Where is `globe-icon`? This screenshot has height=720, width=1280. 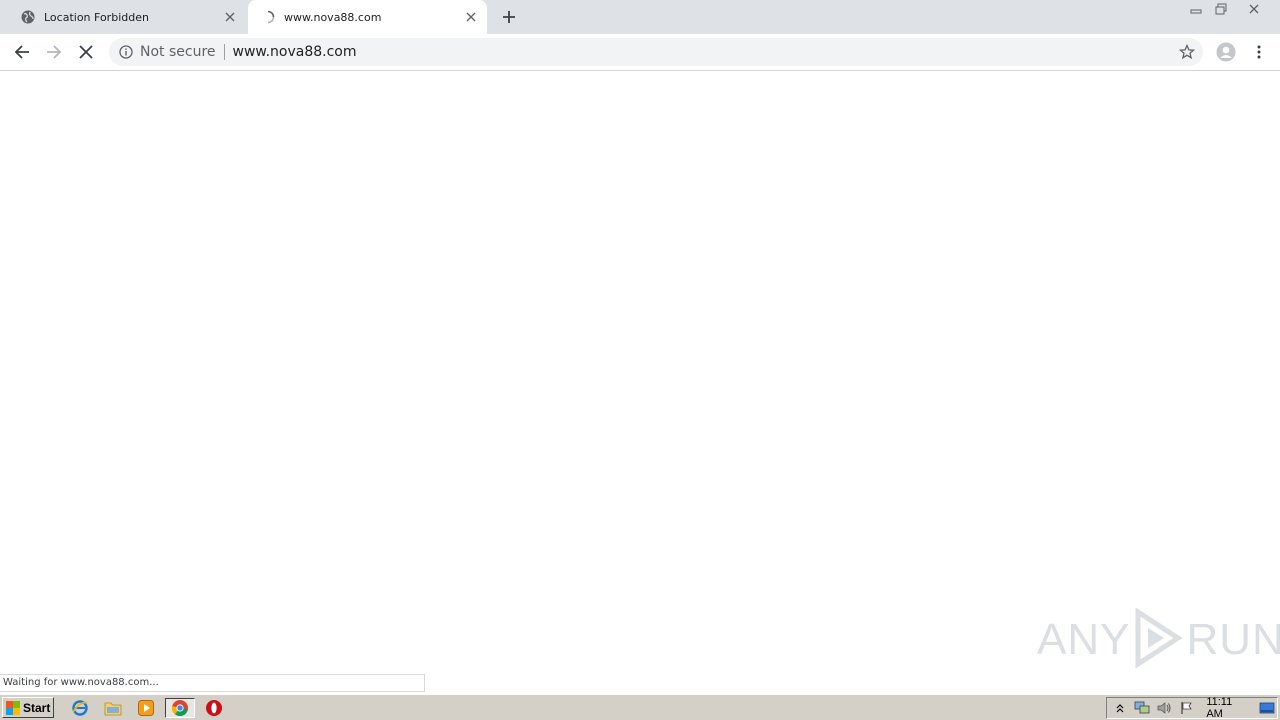 globe-icon is located at coordinates (28, 17).